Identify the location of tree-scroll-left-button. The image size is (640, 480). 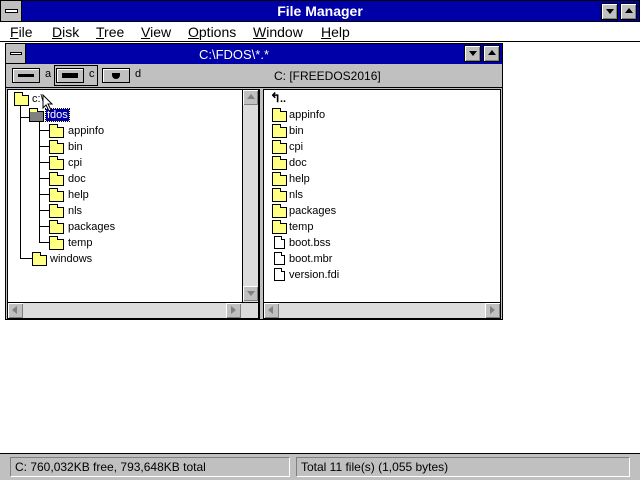
(15, 310).